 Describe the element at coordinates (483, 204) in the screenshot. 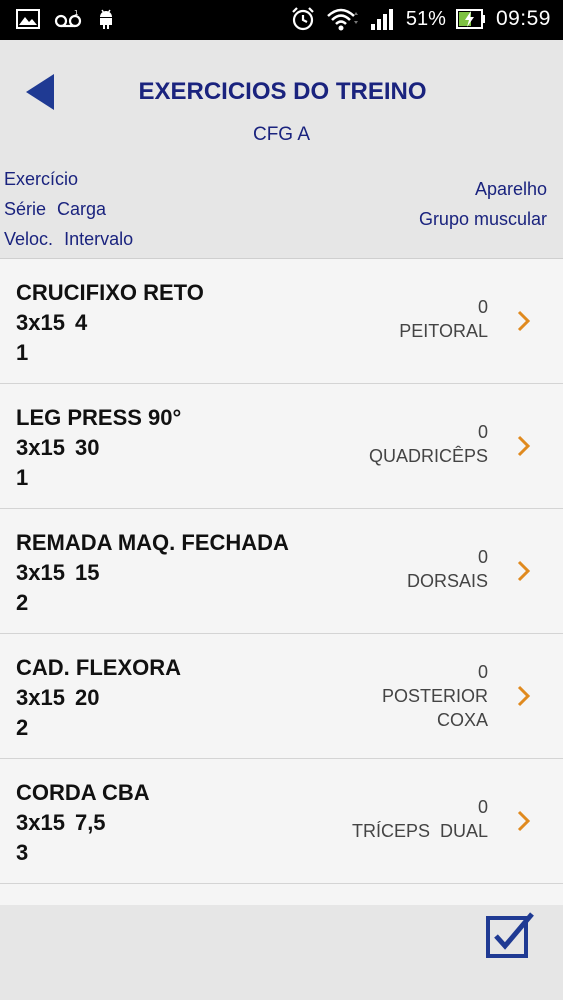

I see `legend-right: Aparelho Grupo muscular` at that location.